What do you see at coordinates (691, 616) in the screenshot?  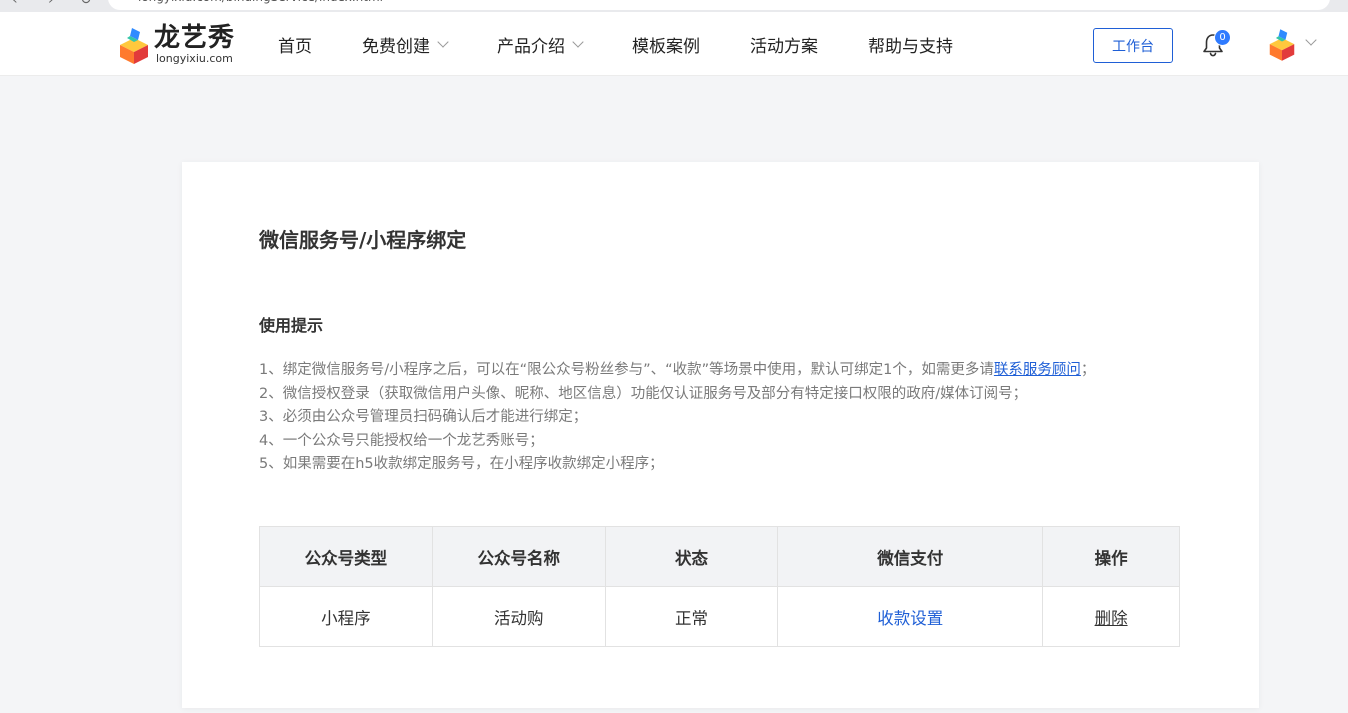 I see `cell-status: 正常` at bounding box center [691, 616].